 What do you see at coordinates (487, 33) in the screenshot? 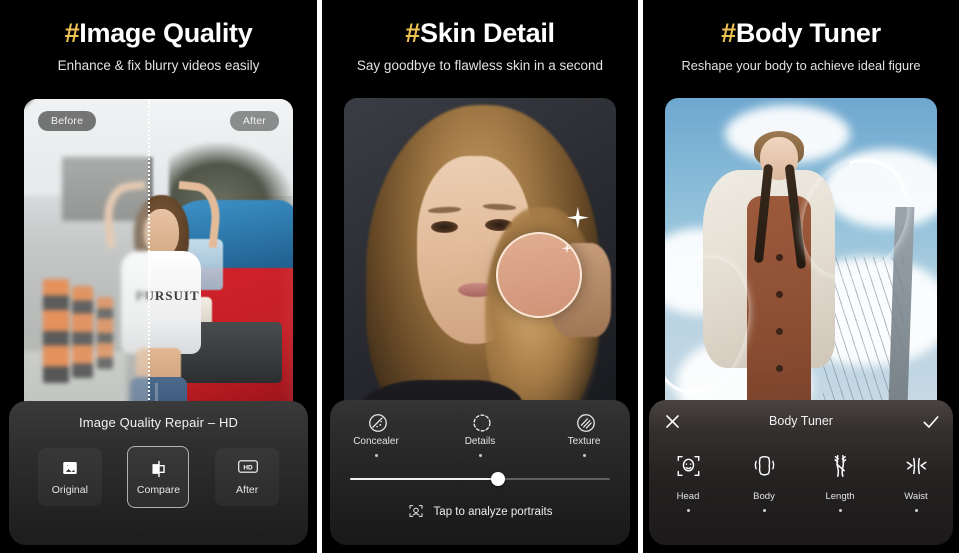
I see `title-text: Skin Detail` at bounding box center [487, 33].